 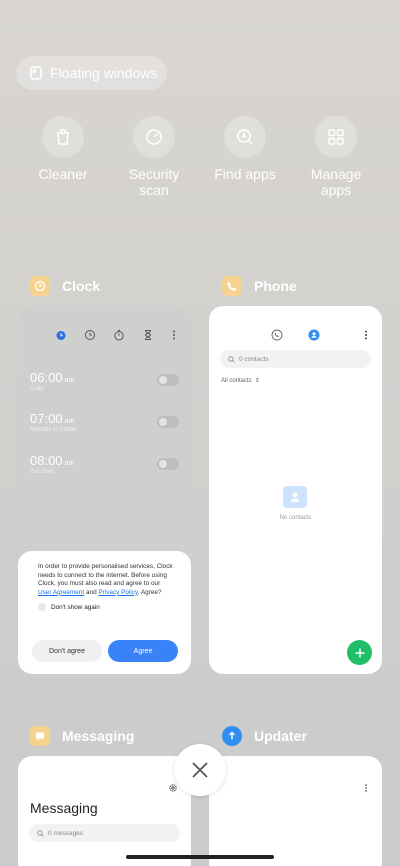 What do you see at coordinates (104, 811) in the screenshot?
I see `messaging-app-card: Messaging 0 messages` at bounding box center [104, 811].